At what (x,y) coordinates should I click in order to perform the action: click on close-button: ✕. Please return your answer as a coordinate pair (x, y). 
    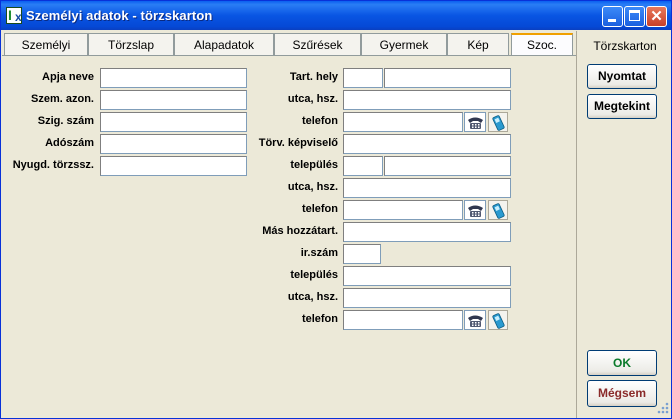
    Looking at the image, I should click on (656, 16).